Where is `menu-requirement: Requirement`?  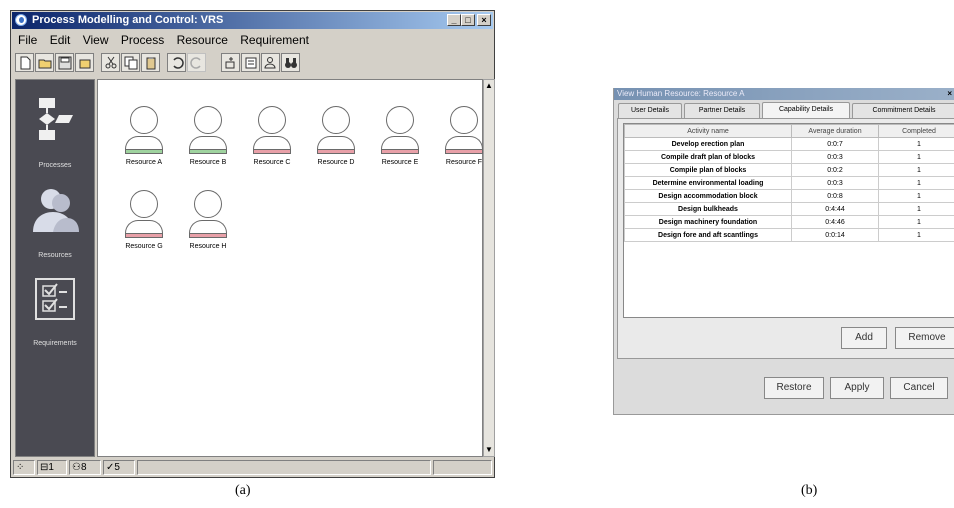
menu-requirement: Requirement is located at coordinates (274, 40).